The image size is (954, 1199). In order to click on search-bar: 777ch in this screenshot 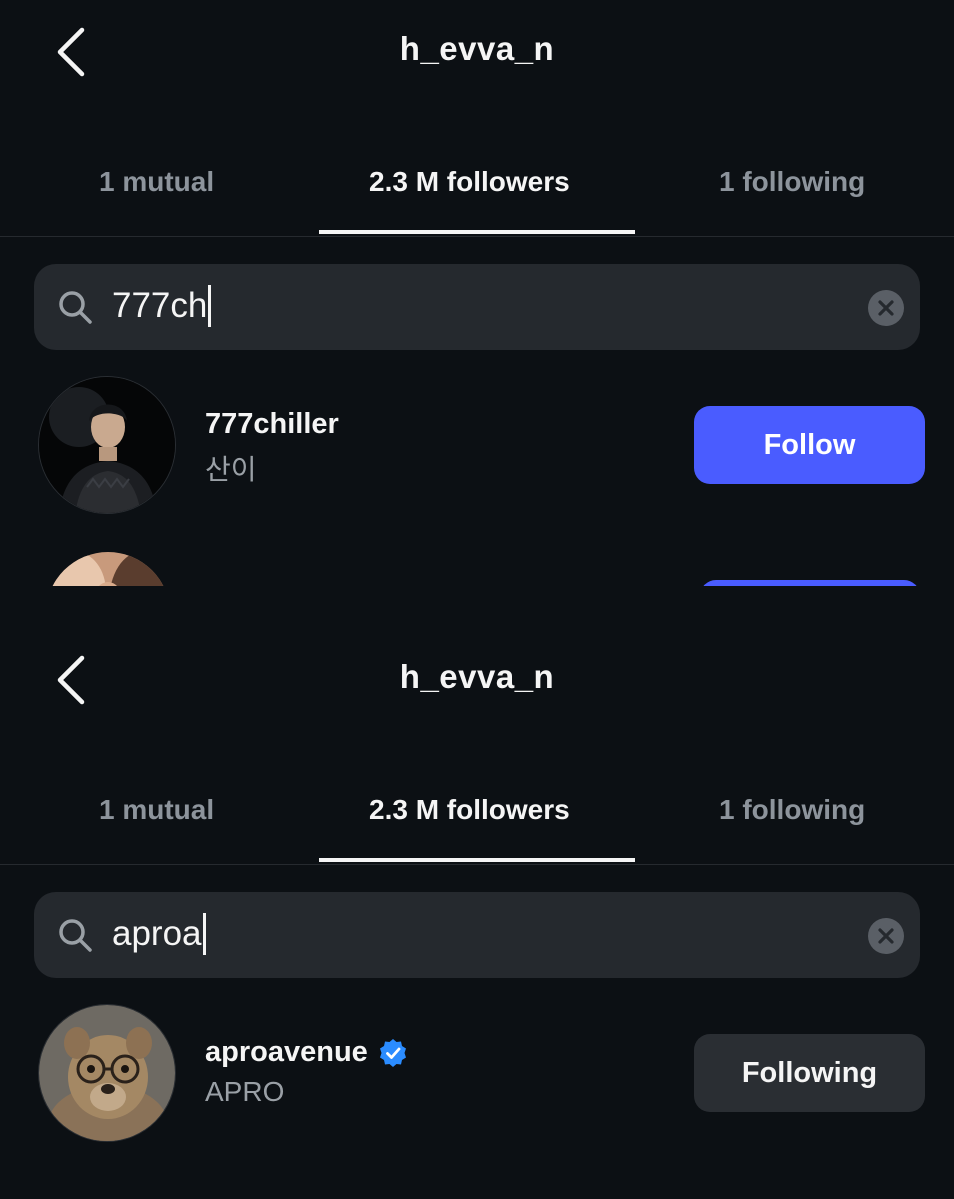, I will do `click(477, 307)`.